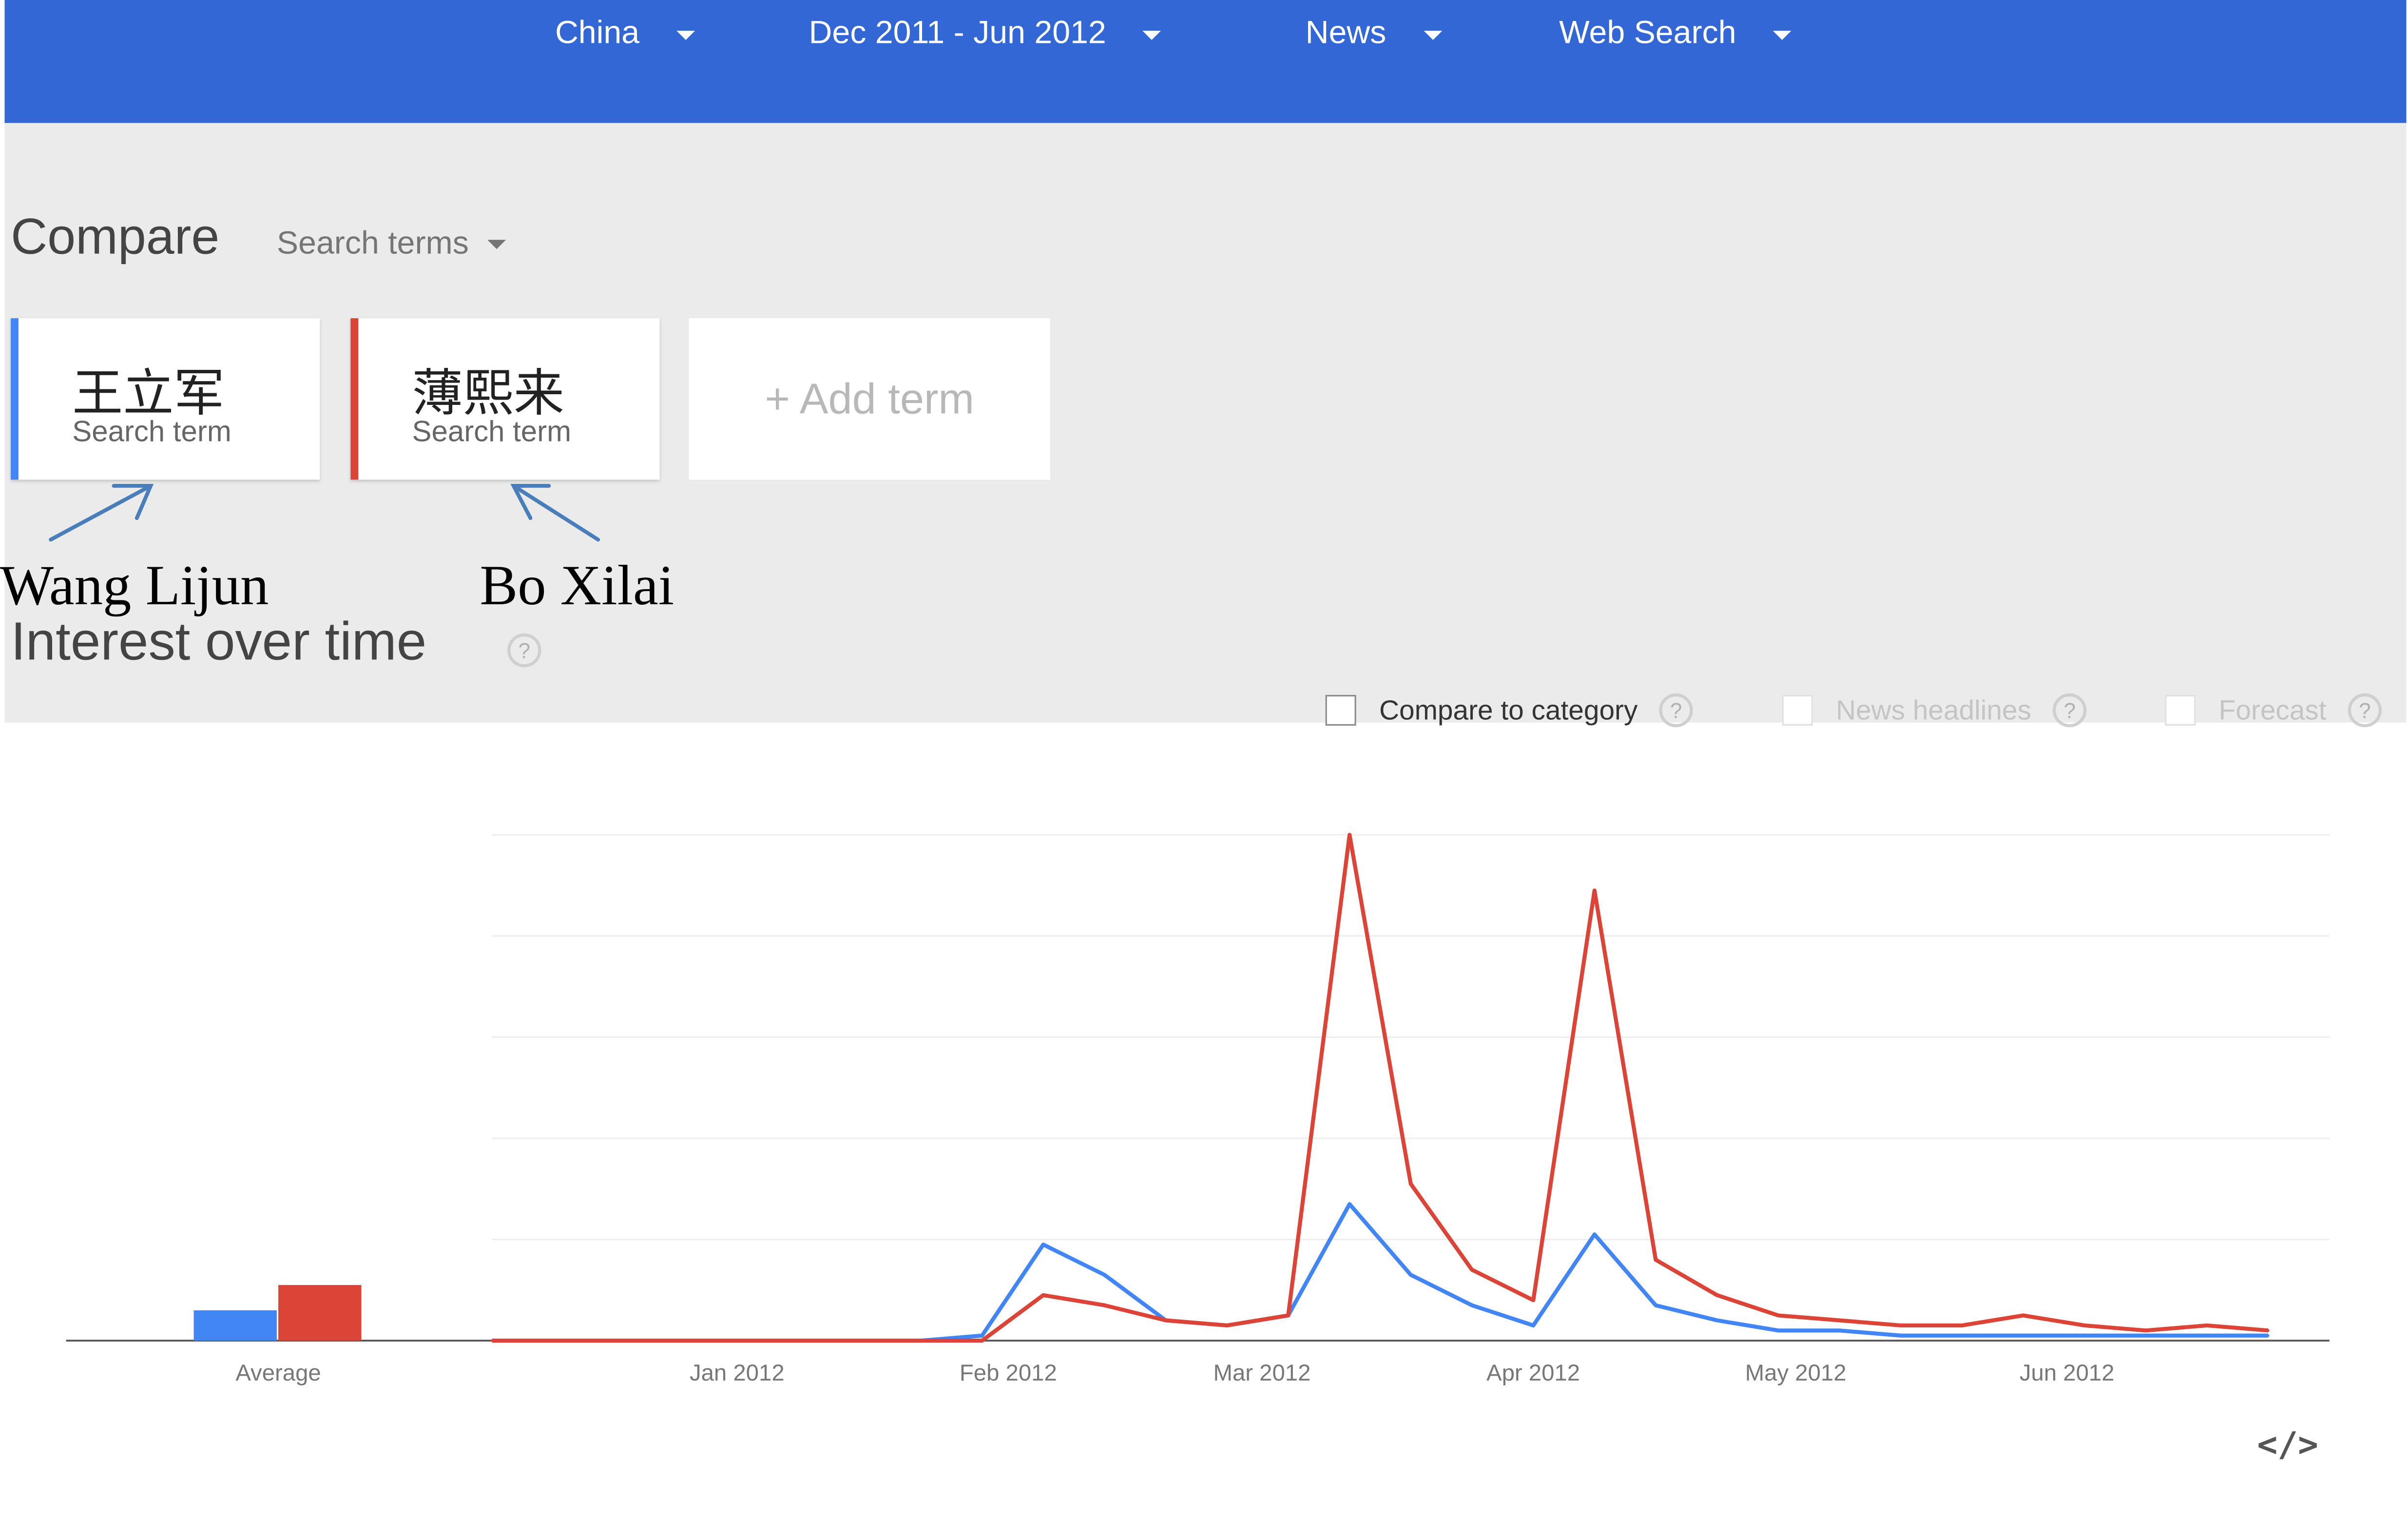  I want to click on annotation-bo-xilai: Bo Xilai, so click(577, 586).